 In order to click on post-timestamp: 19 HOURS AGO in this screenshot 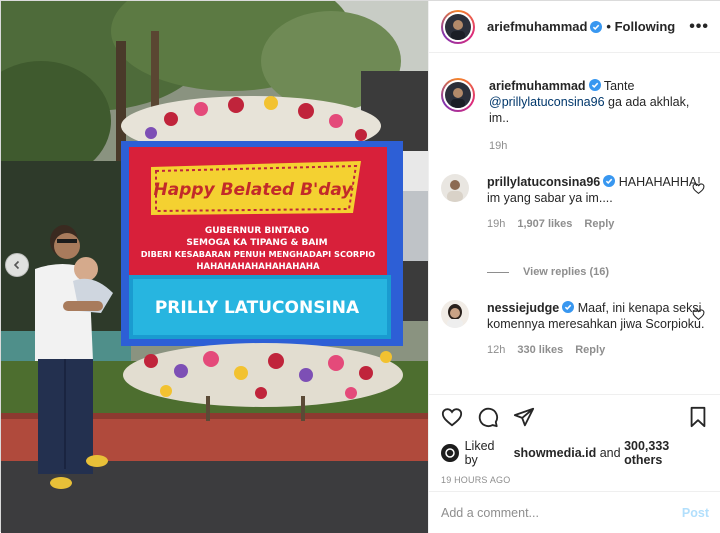, I will do `click(575, 480)`.